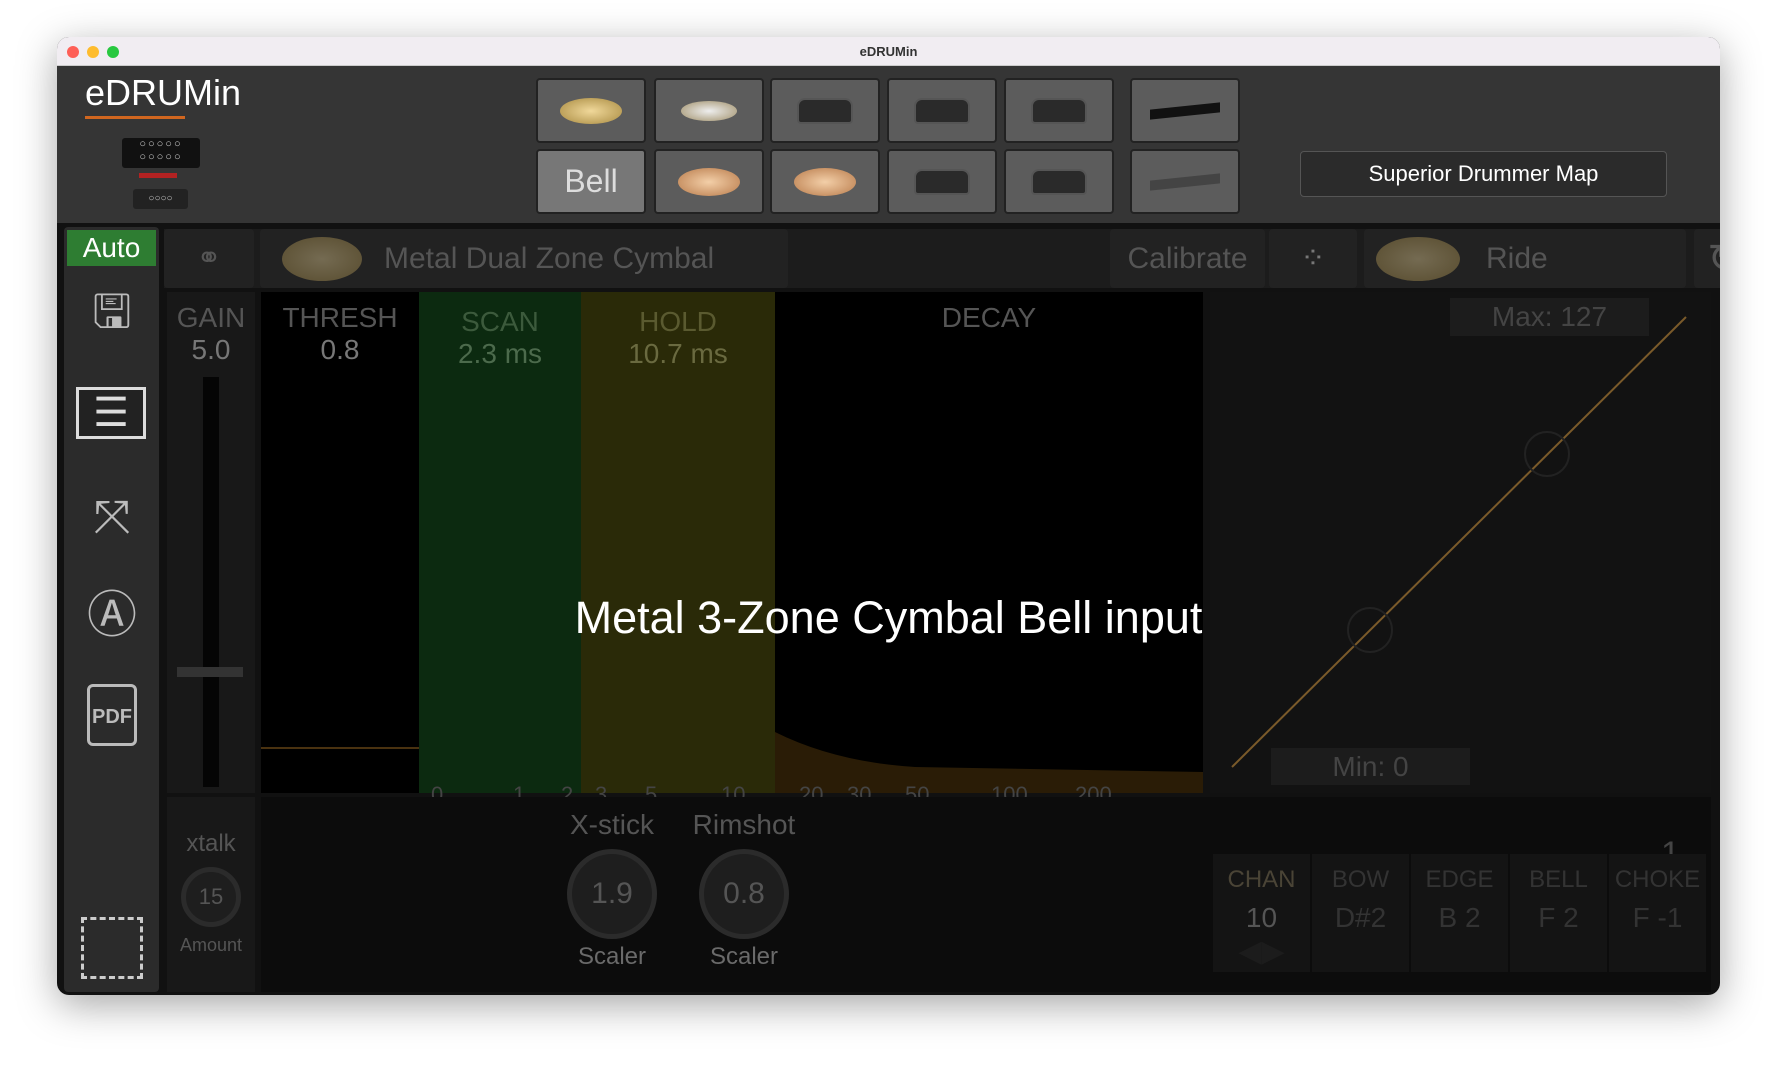  Describe the element at coordinates (678, 321) in the screenshot. I see `hold-label: HOLD` at that location.